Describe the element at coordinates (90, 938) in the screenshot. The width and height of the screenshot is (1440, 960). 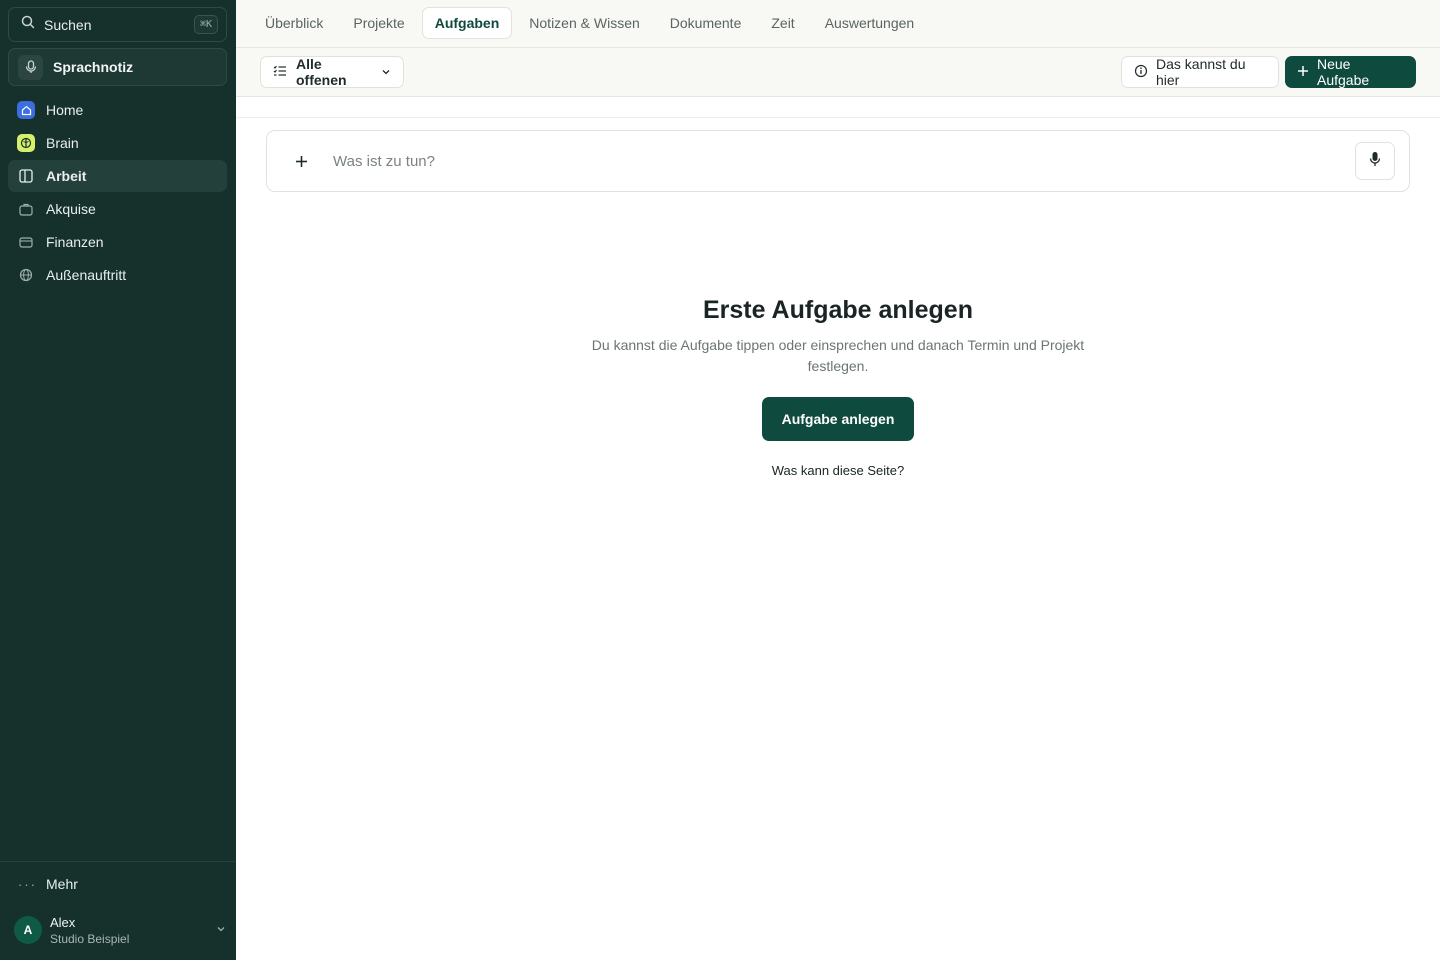
I see `user-org: Studio Beispiel` at that location.